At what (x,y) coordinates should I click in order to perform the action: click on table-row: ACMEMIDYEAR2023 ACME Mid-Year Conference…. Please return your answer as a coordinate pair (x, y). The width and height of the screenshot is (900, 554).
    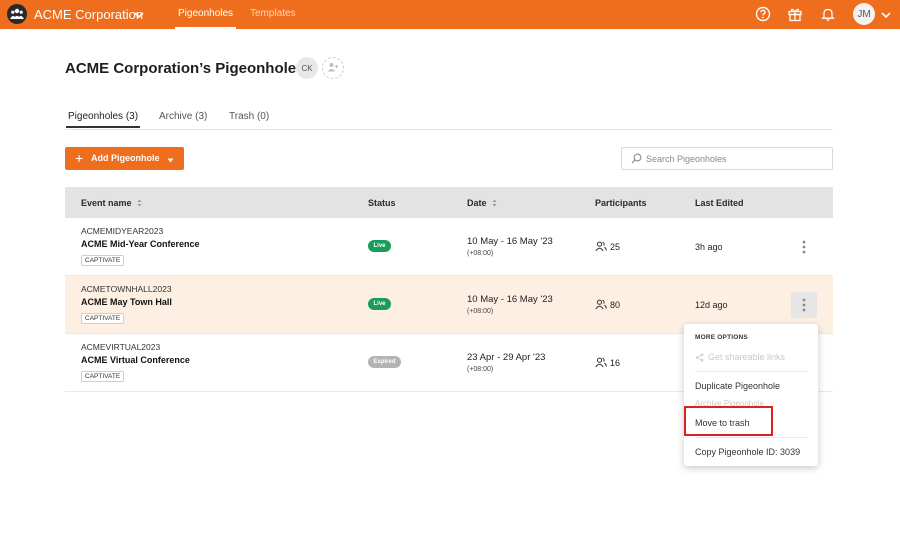
    Looking at the image, I should click on (449, 247).